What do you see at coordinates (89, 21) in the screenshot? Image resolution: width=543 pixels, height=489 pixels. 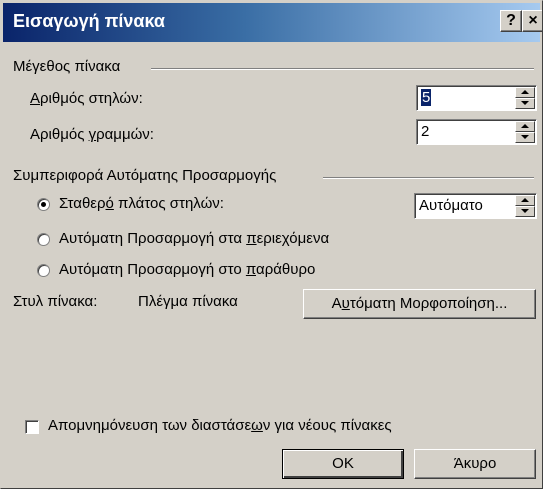 I see `dialog-title: Εισαγωγή πίνακα` at bounding box center [89, 21].